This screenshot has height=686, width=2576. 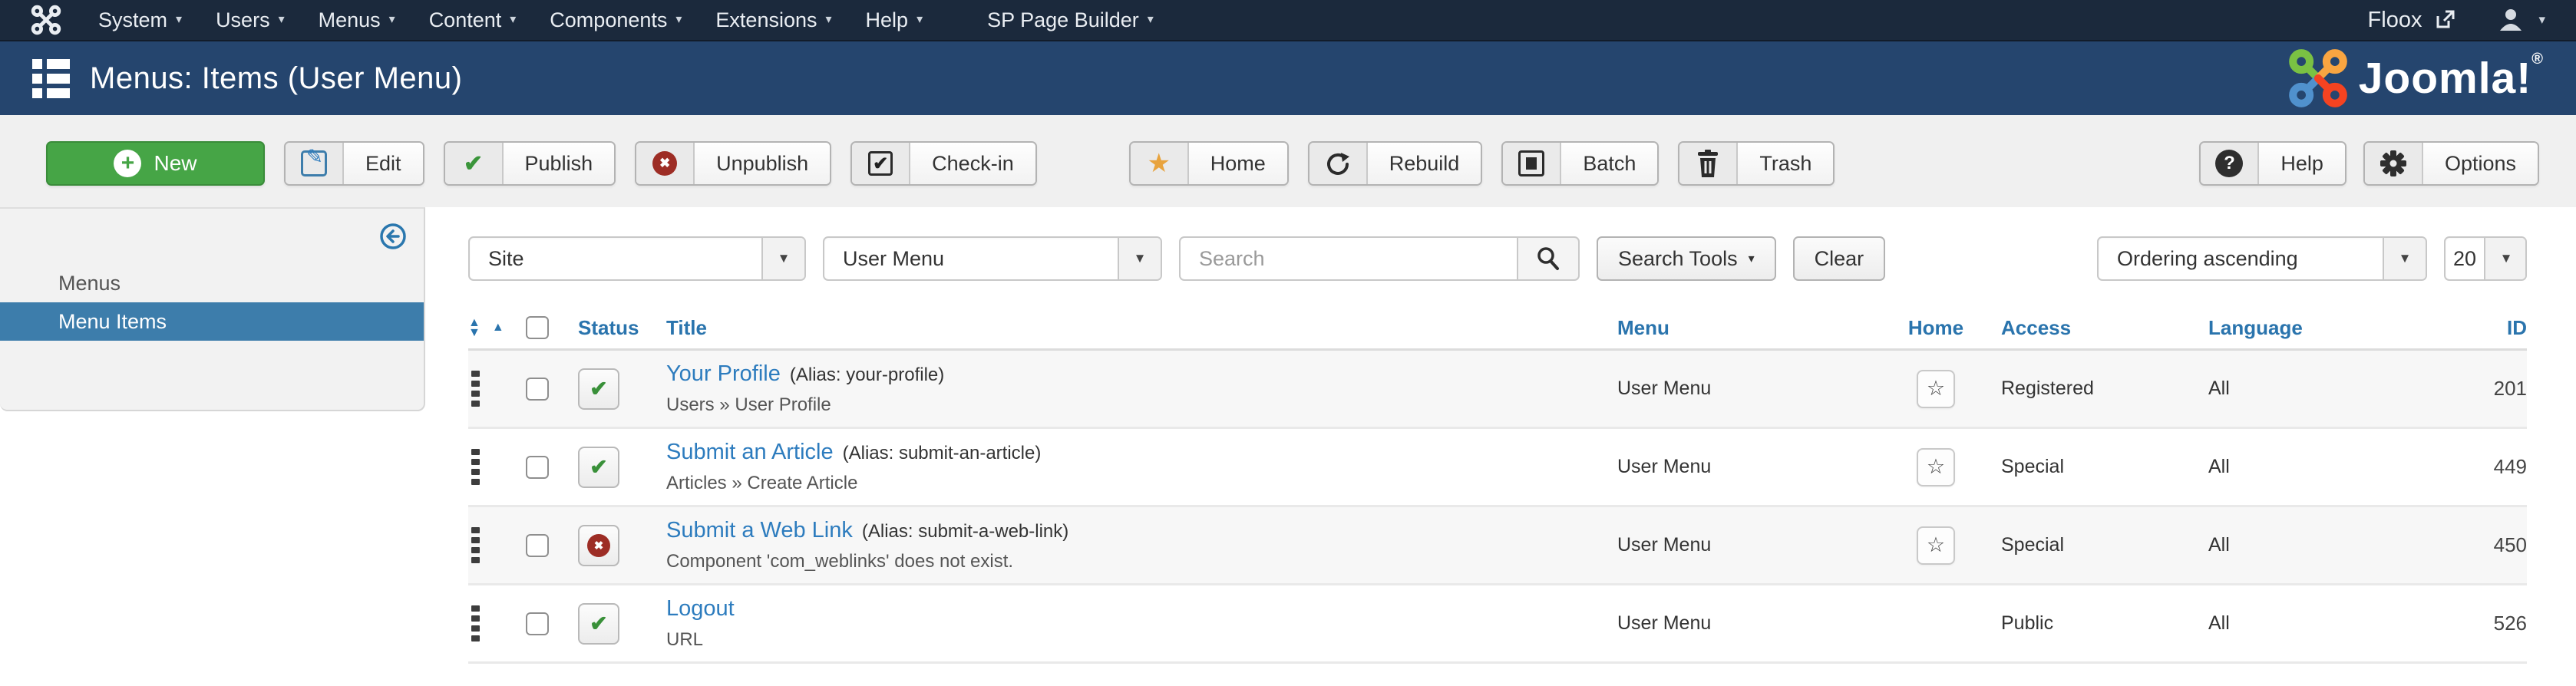 I want to click on arrow-left-circle-icon, so click(x=393, y=236).